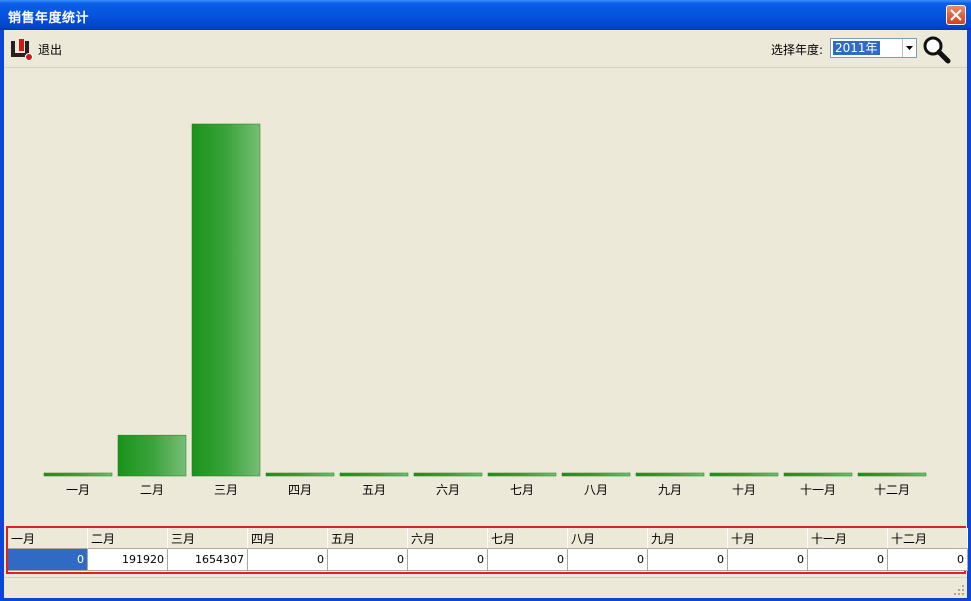 The height and width of the screenshot is (601, 971). Describe the element at coordinates (818, 490) in the screenshot. I see `x-tick-label: 十一月` at that location.